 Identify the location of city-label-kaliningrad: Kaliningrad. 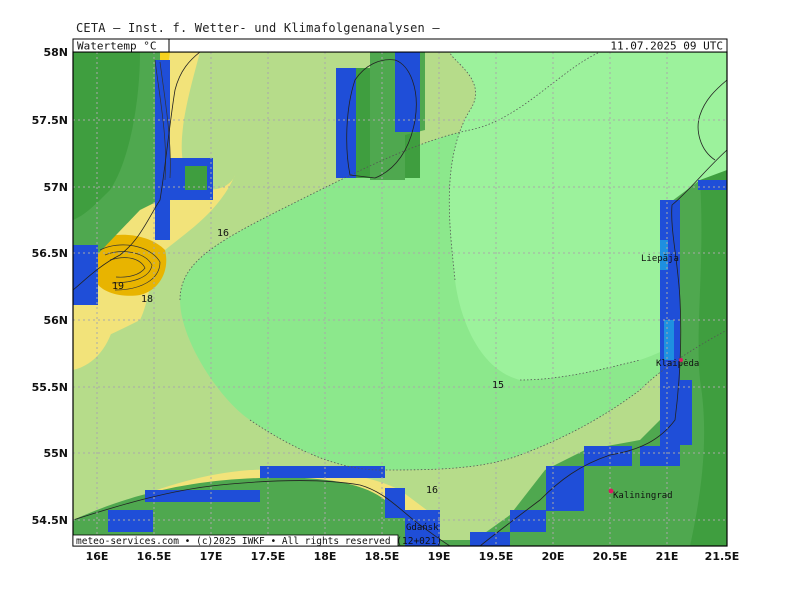
(643, 496).